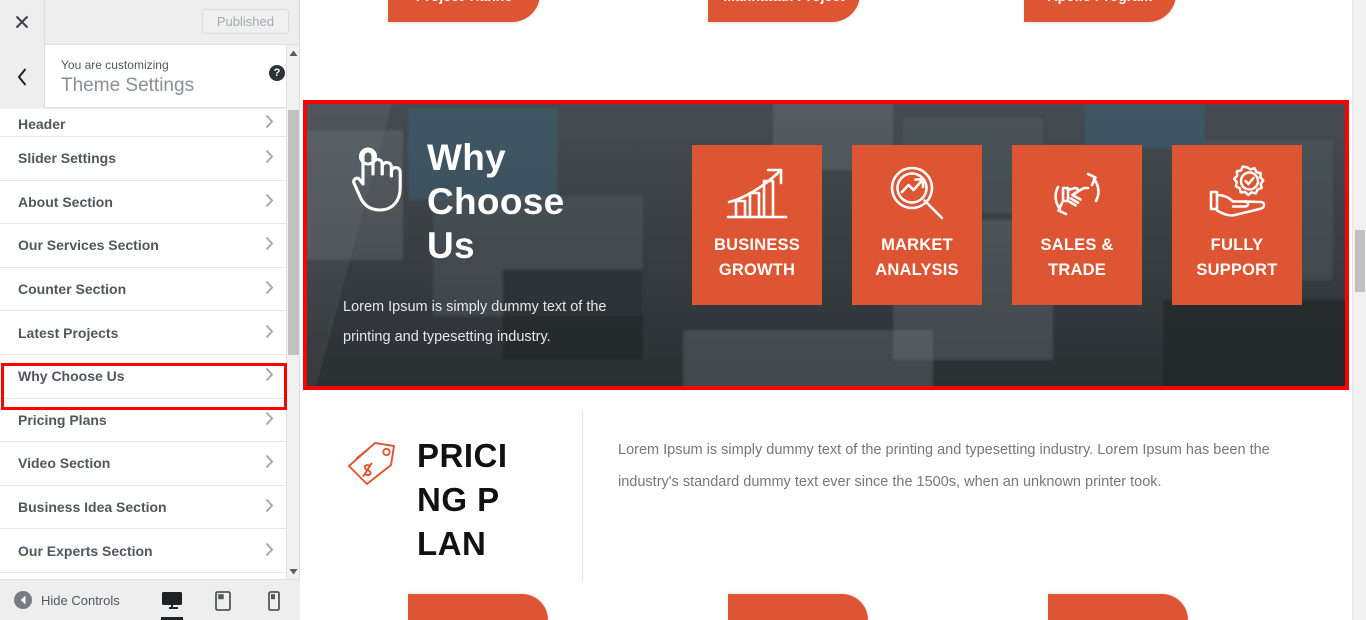 The image size is (1366, 620). What do you see at coordinates (23, 600) in the screenshot?
I see `collapse-arrow-icon` at bounding box center [23, 600].